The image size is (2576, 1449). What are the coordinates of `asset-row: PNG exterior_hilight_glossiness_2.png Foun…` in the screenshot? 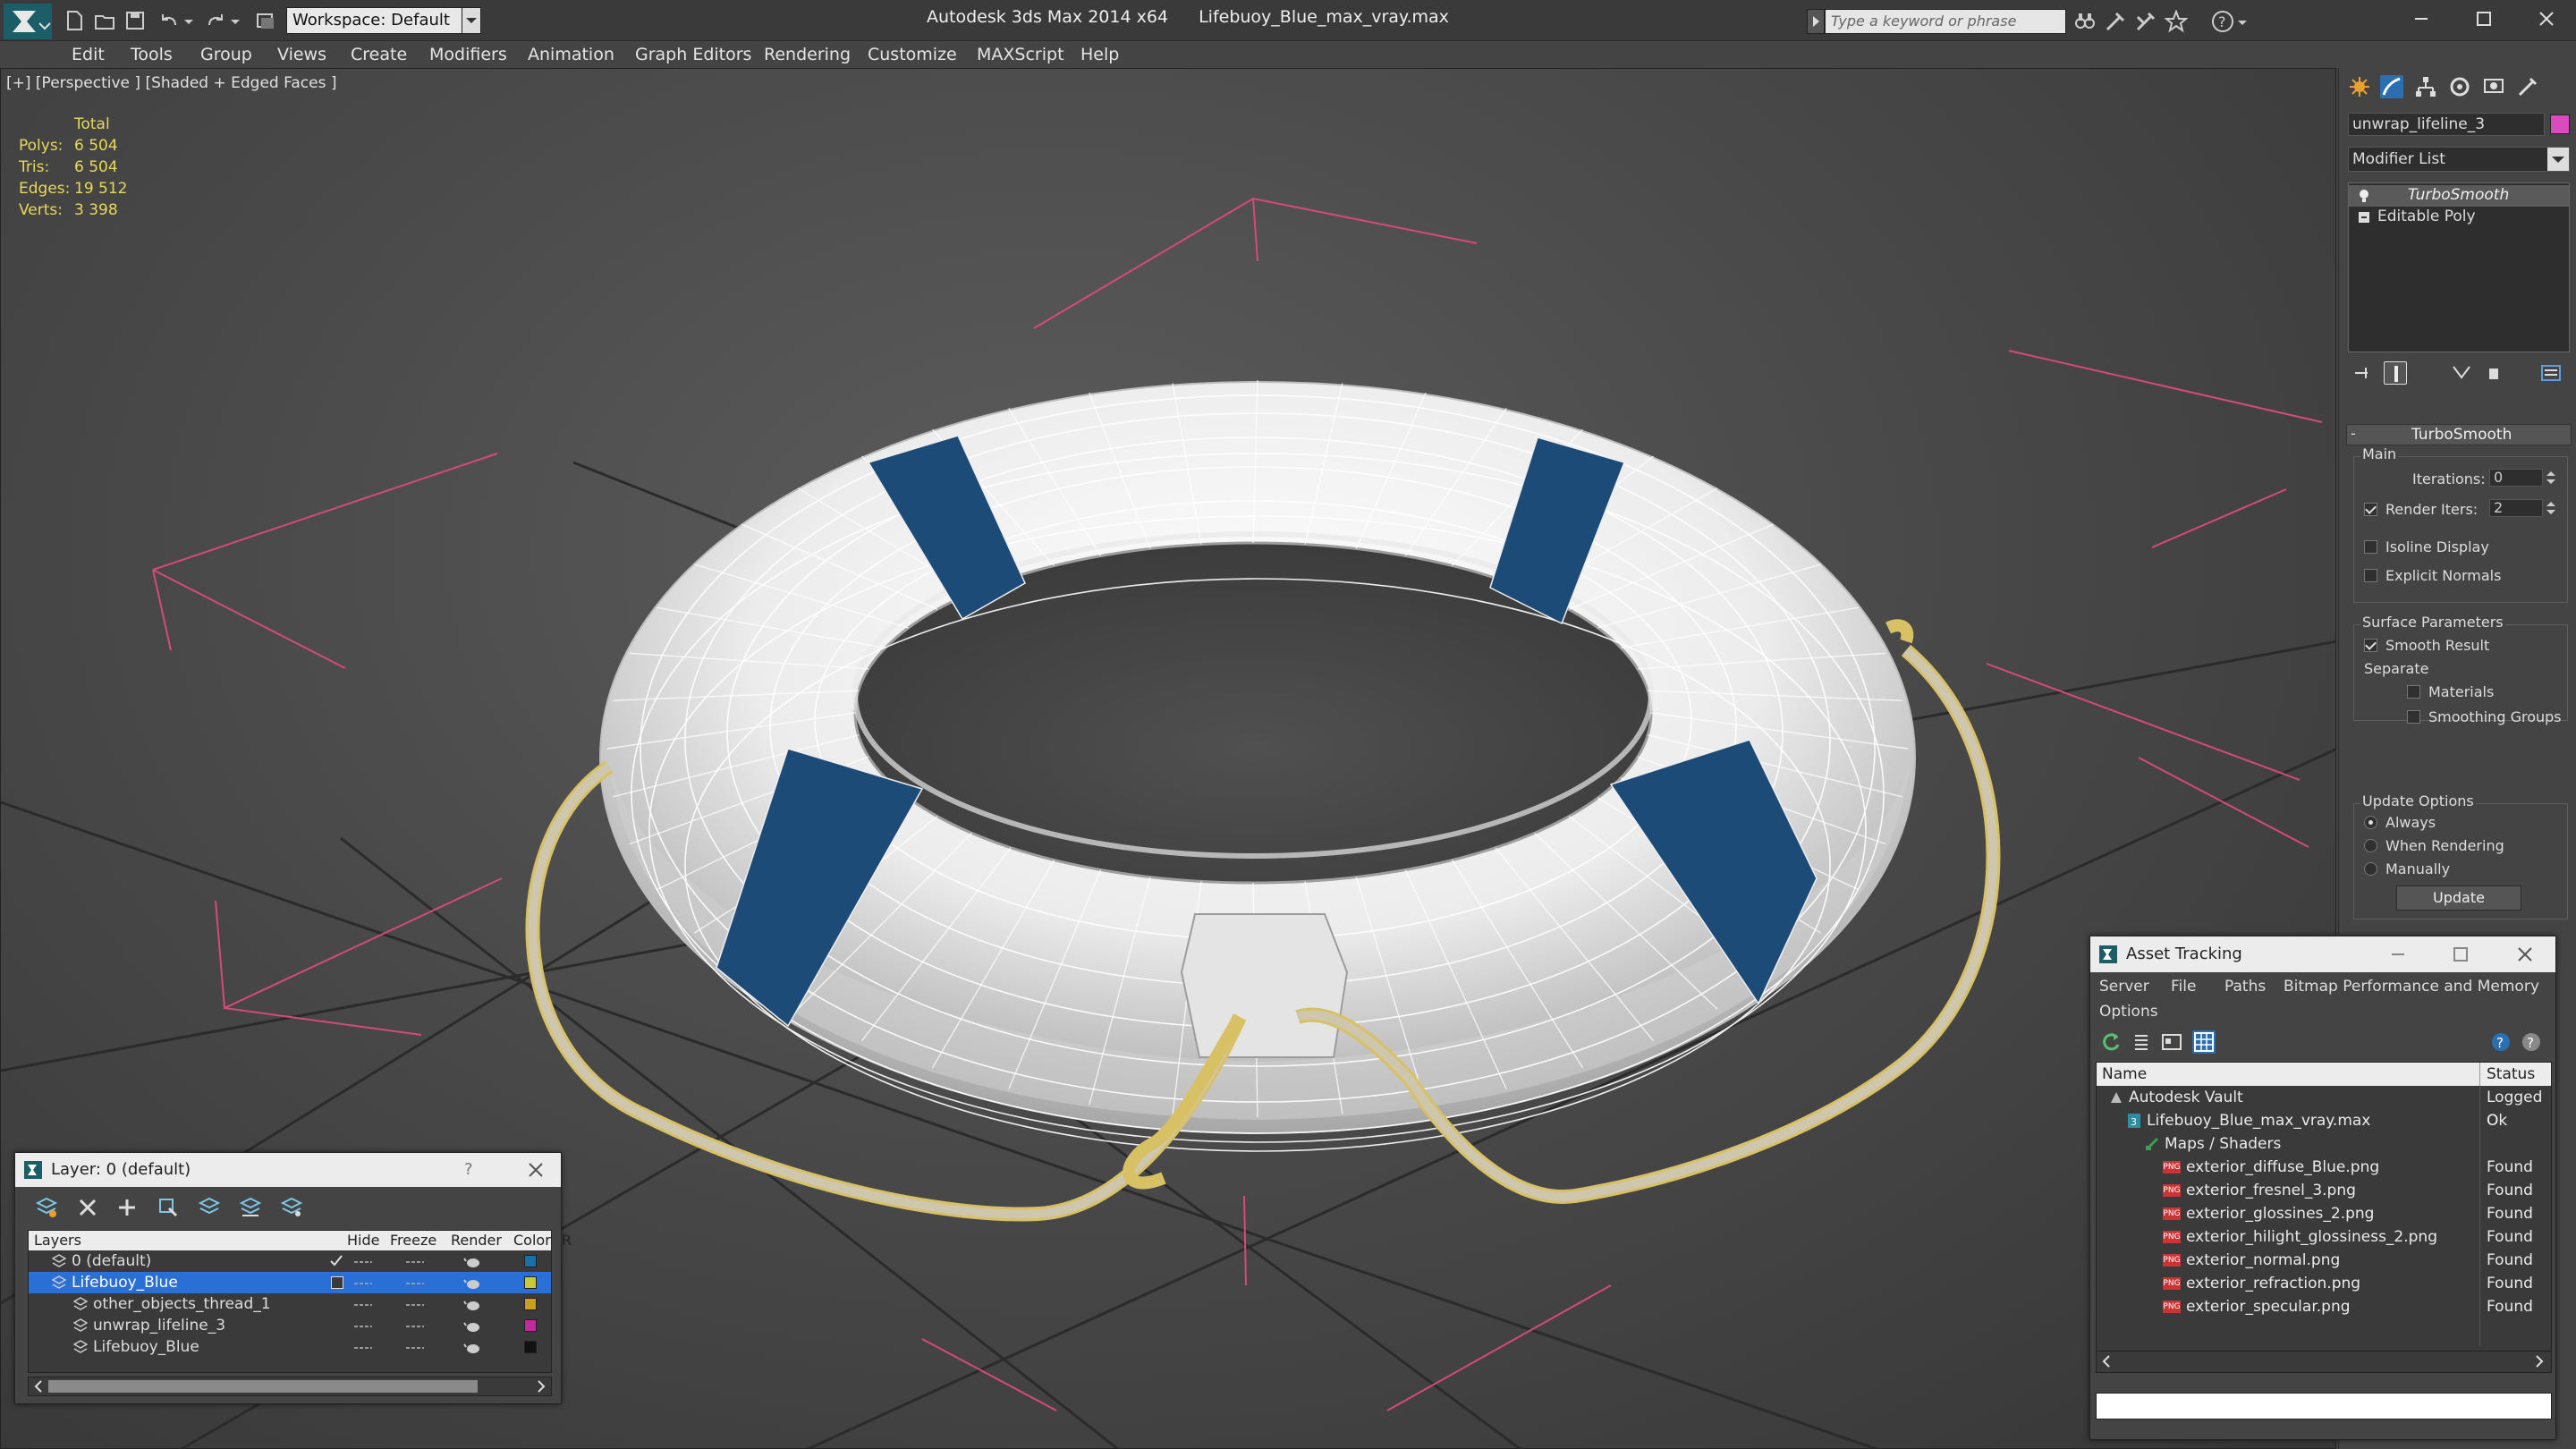 It's located at (2324, 1237).